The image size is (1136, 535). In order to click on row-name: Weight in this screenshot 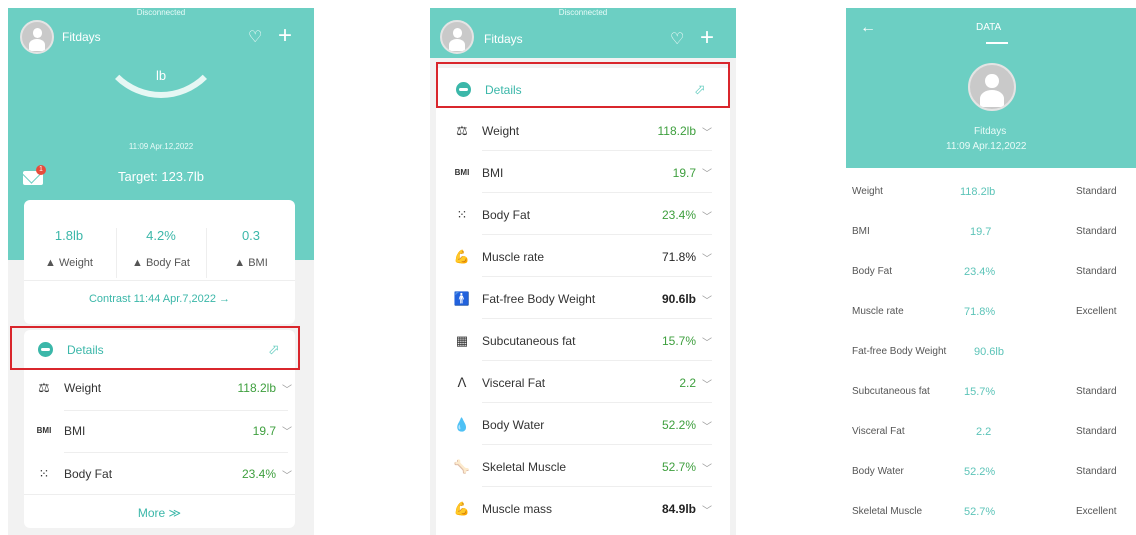, I will do `click(867, 191)`.